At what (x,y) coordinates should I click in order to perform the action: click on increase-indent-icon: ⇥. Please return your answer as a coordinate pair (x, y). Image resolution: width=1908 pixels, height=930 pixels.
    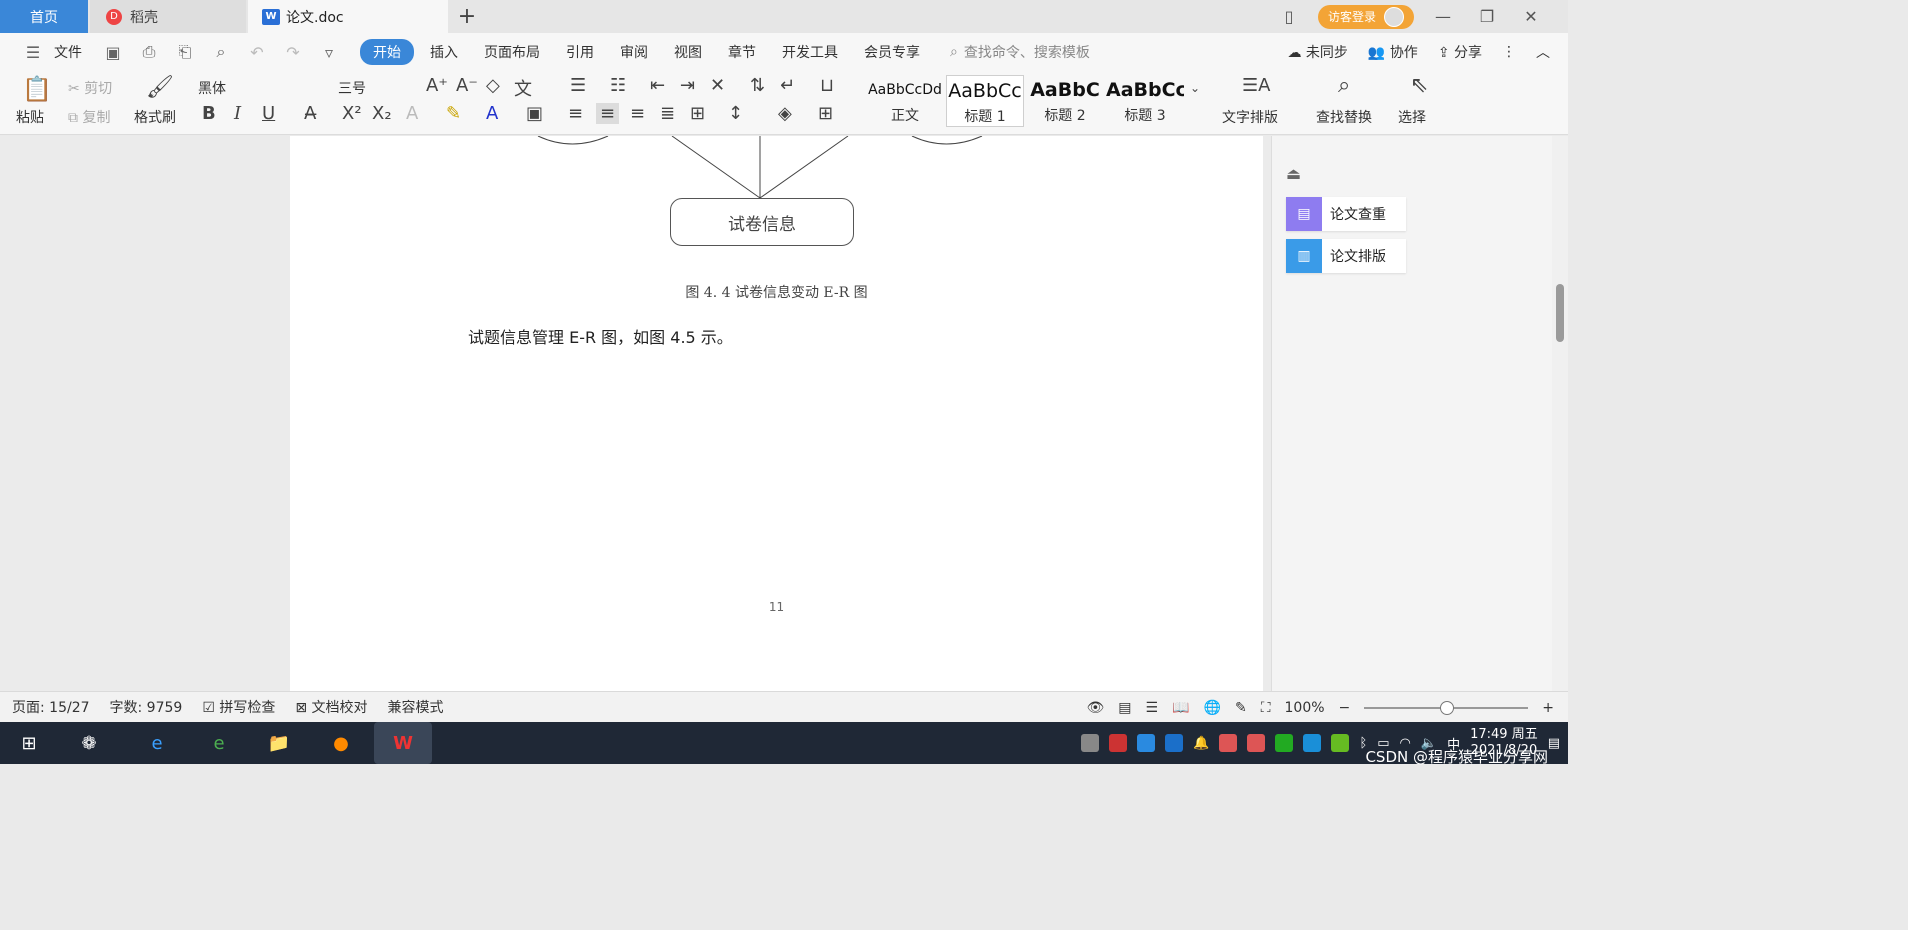
    Looking at the image, I should click on (687, 85).